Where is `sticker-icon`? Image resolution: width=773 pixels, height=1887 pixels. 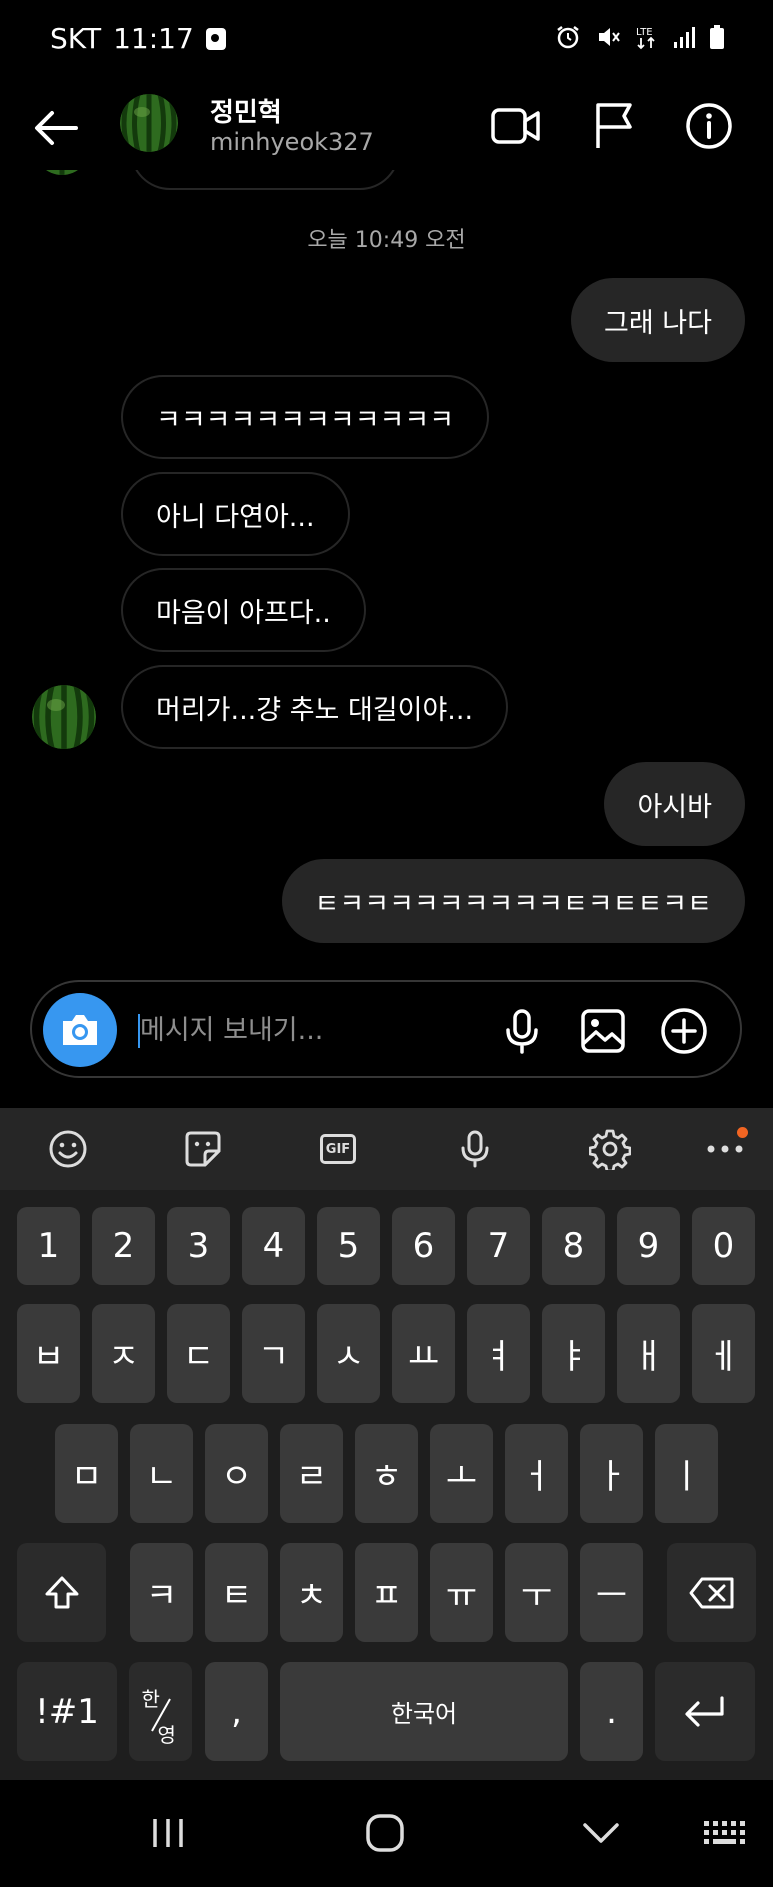
sticker-icon is located at coordinates (203, 1149).